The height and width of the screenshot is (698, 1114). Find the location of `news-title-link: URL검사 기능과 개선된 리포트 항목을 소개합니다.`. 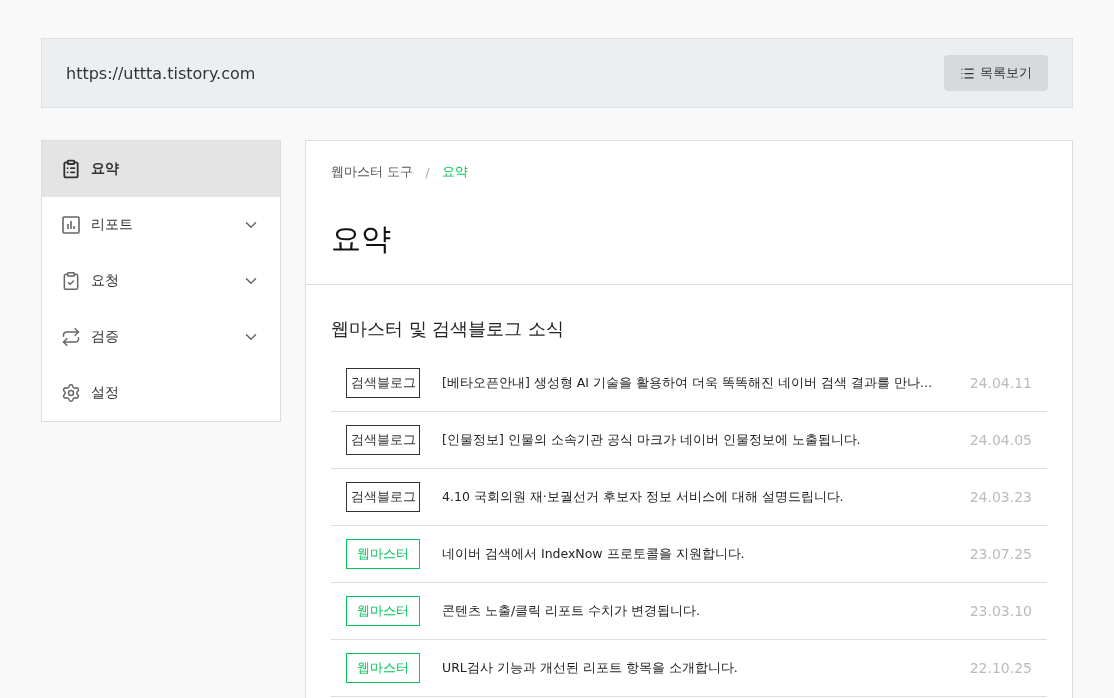

news-title-link: URL검사 기능과 개선된 리포트 항목을 소개합니다. is located at coordinates (695, 668).